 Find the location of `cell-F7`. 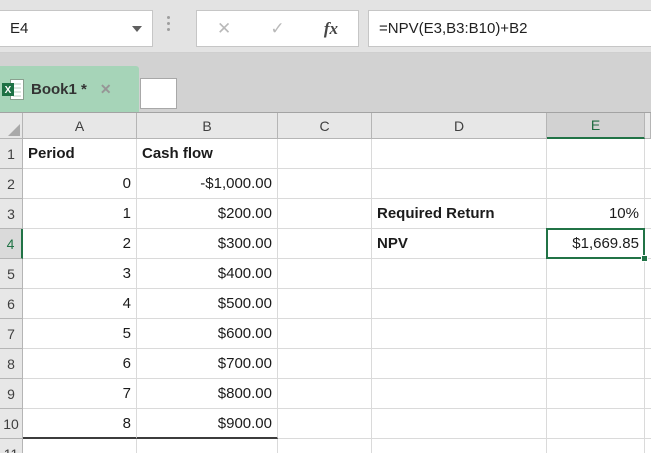

cell-F7 is located at coordinates (648, 334).